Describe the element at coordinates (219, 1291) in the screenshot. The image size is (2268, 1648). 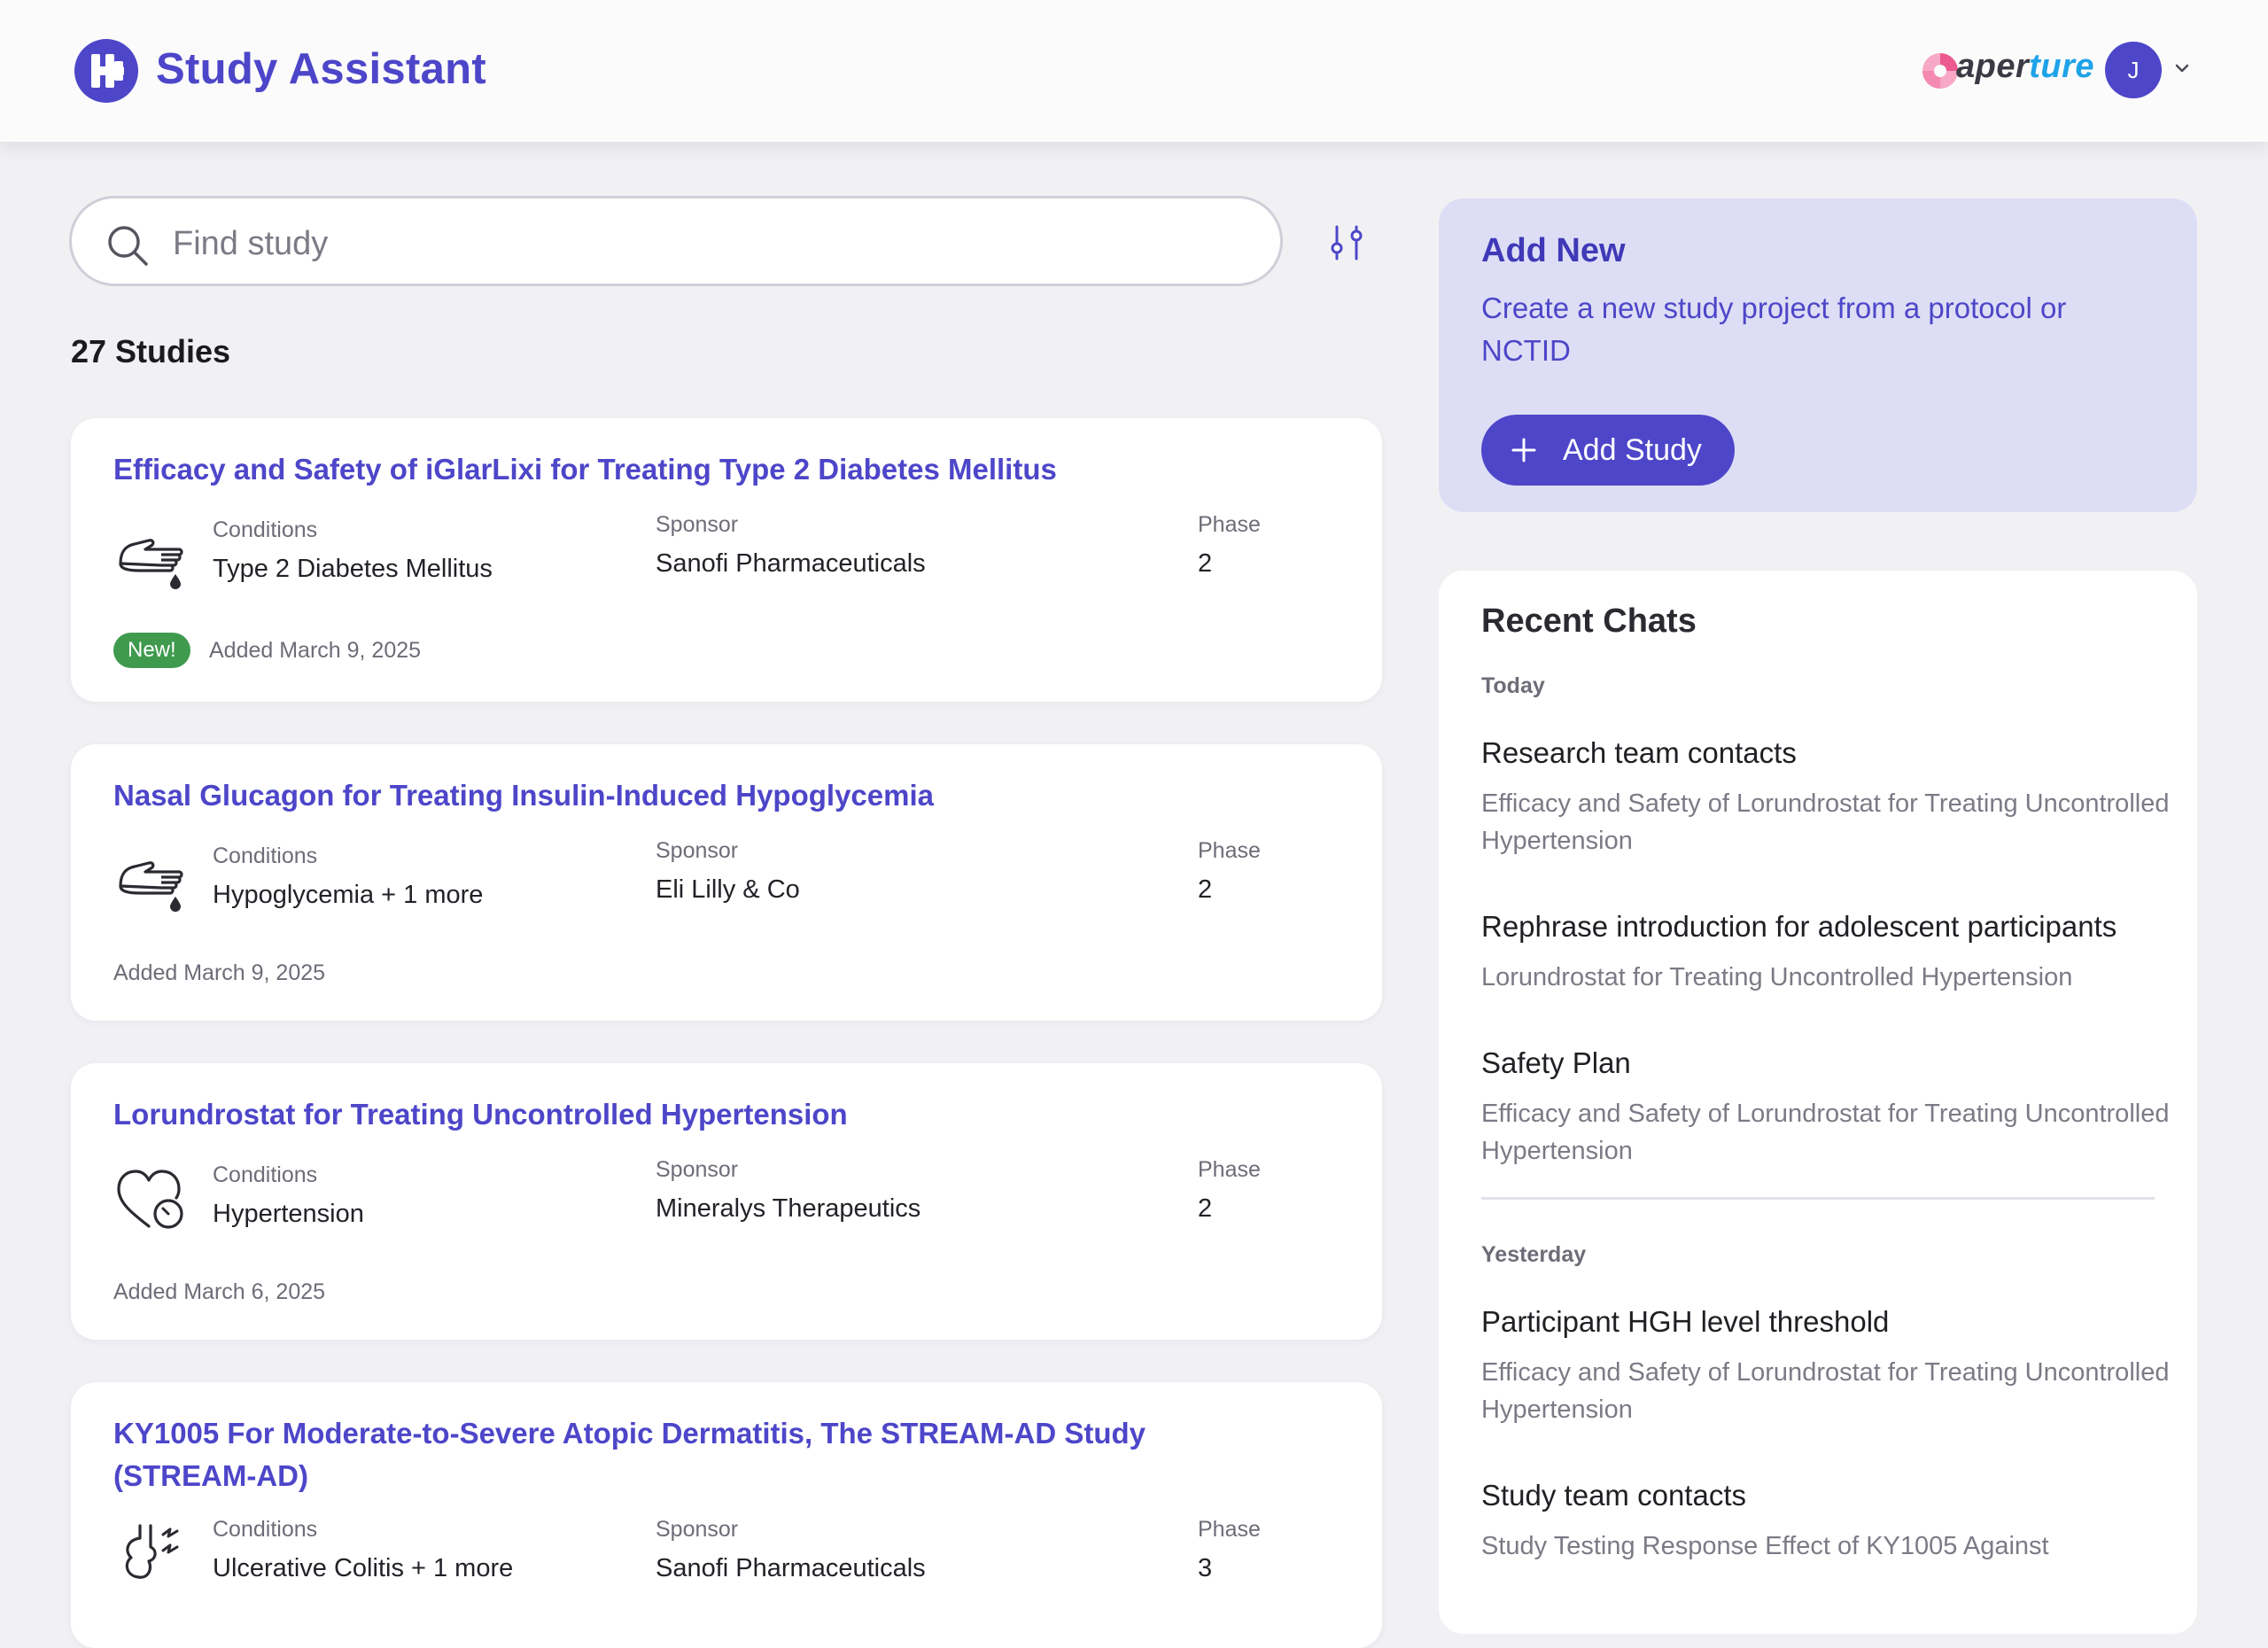
I see `added-date: Added March 6, 2025` at that location.